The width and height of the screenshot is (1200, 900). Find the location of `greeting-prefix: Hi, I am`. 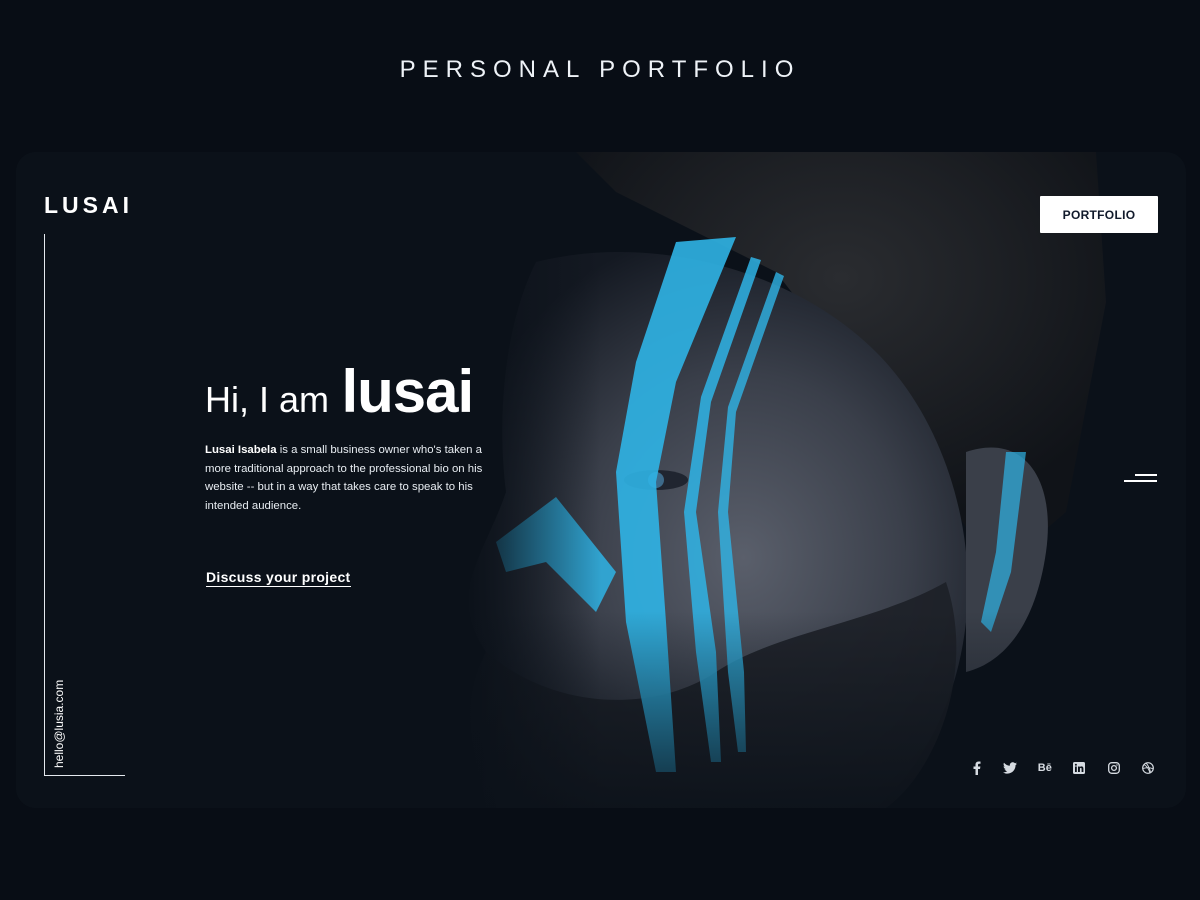

greeting-prefix: Hi, I am is located at coordinates (267, 399).